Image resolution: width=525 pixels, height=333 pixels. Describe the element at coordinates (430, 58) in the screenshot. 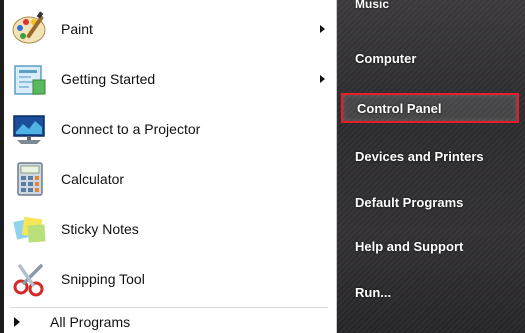

I see `places-item-computer: Computer` at that location.